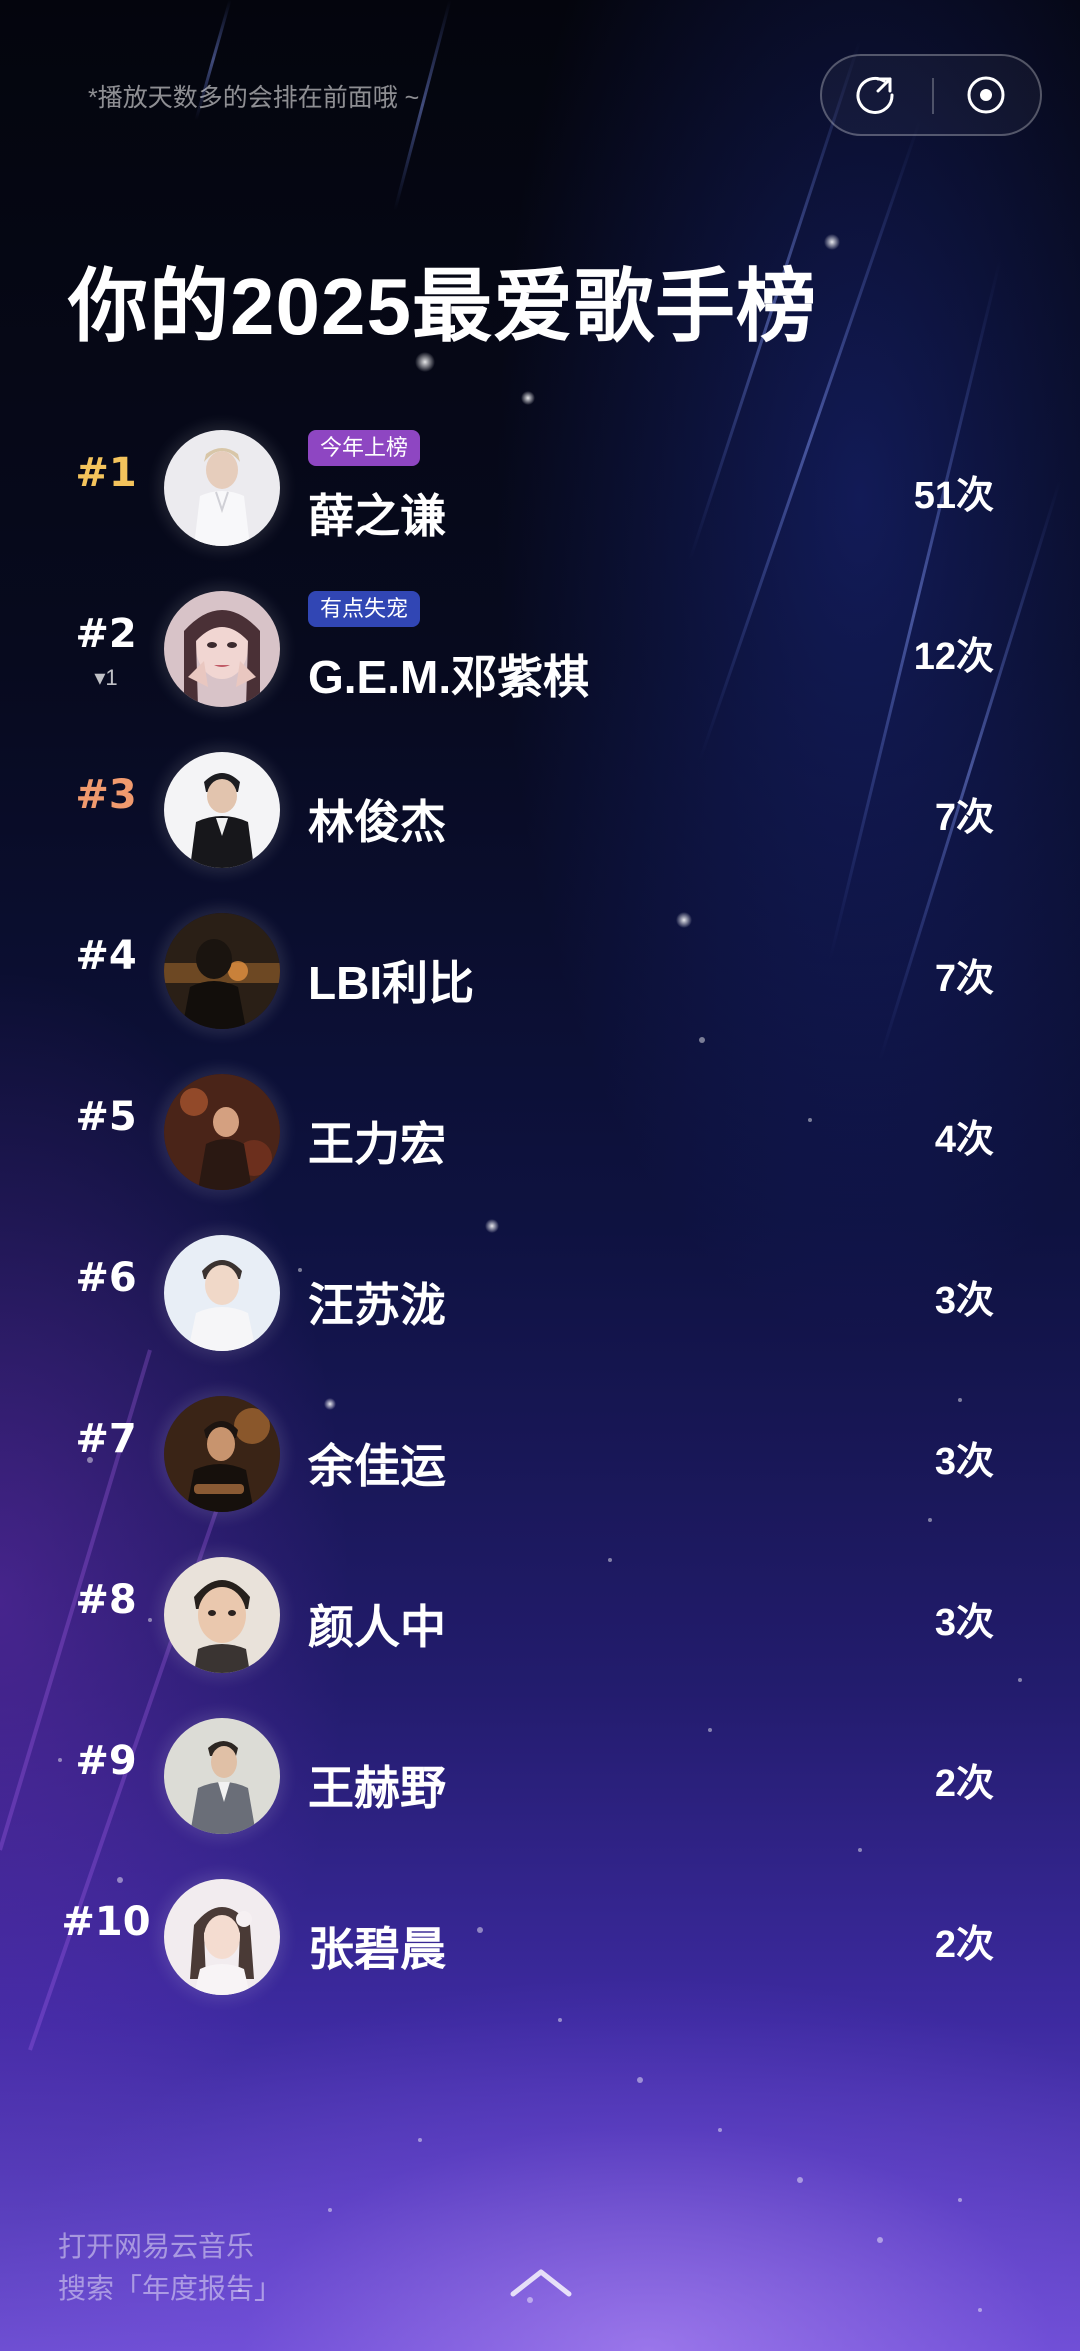  I want to click on record-button, so click(986, 95).